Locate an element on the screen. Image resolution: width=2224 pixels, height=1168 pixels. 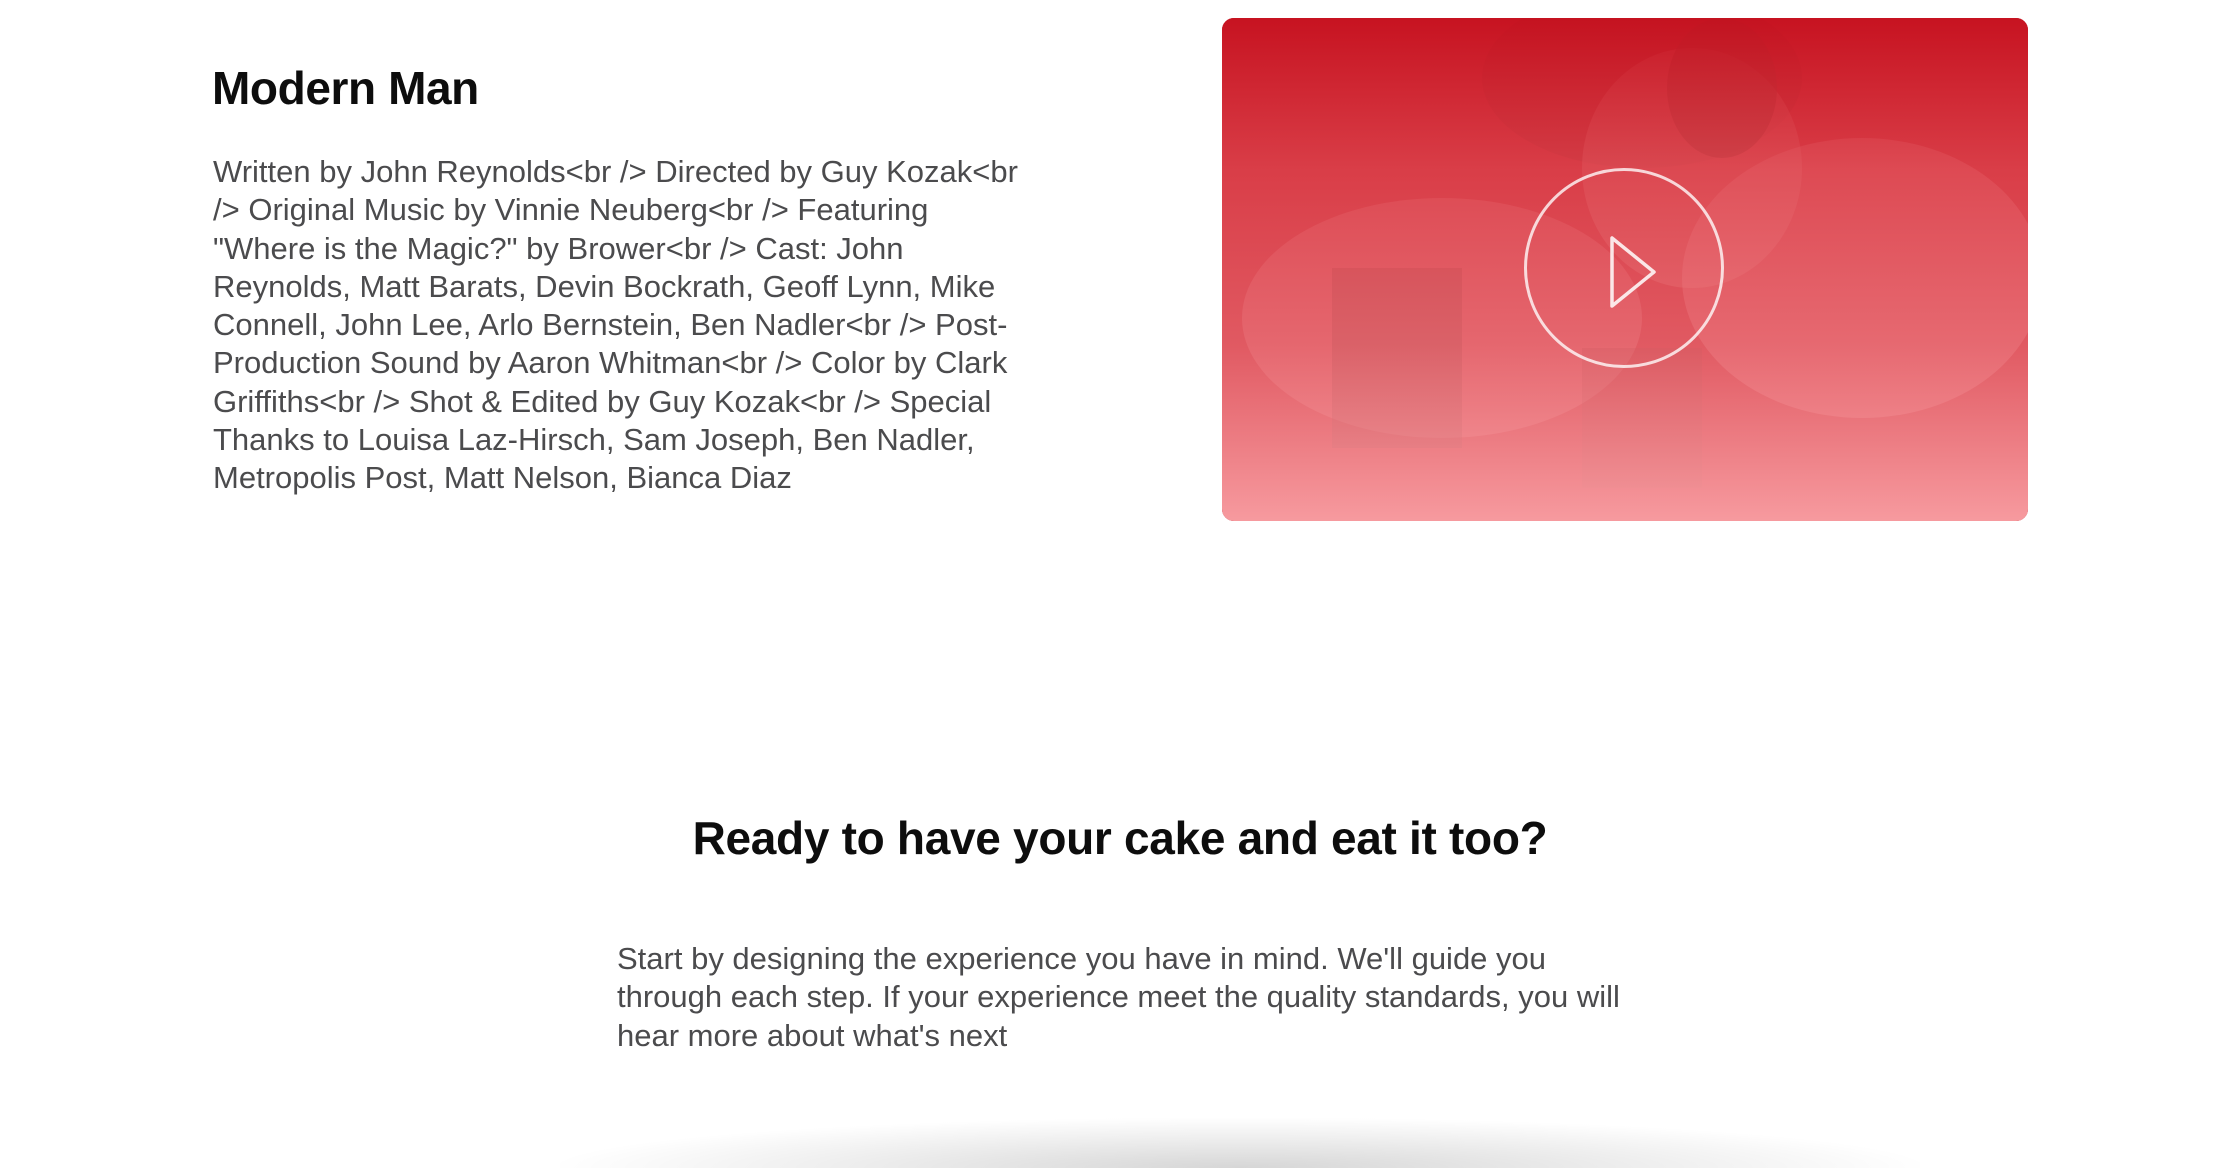
cta-title: Ready to have your cake and eat it too? is located at coordinates (1120, 838).